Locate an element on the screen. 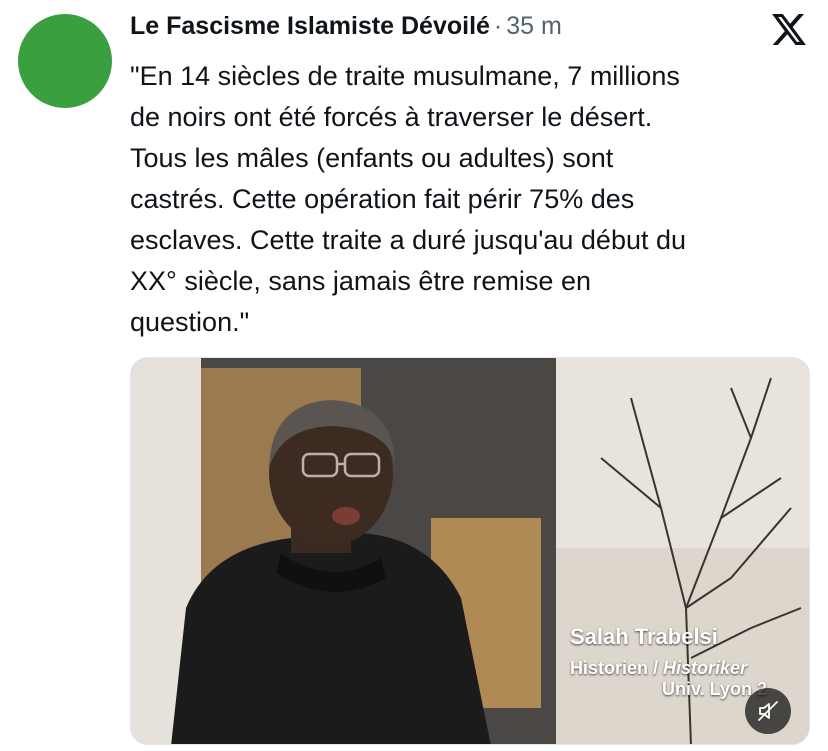  tweet-timestamp: 35 m is located at coordinates (534, 26).